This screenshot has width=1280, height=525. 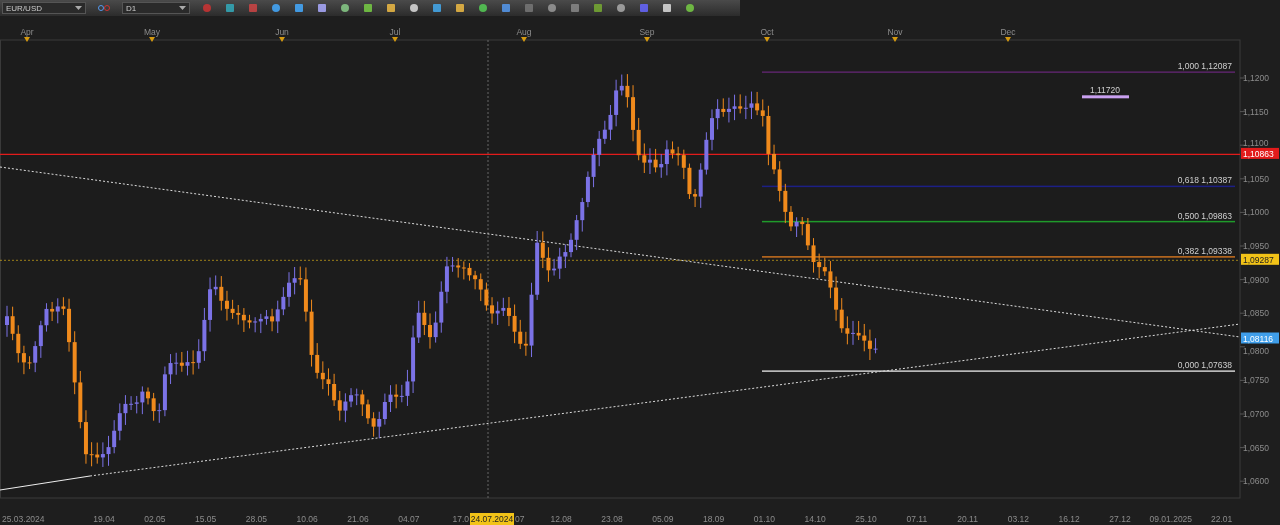 What do you see at coordinates (1256, 313) in the screenshot?
I see `price-axis-label: 1,0850` at bounding box center [1256, 313].